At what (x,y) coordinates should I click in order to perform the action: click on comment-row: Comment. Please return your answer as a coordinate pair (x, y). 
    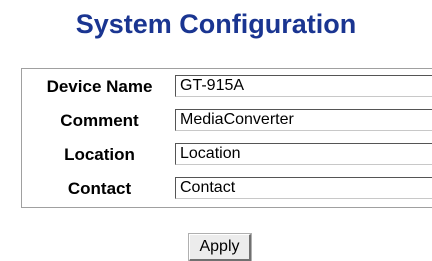
    Looking at the image, I should click on (227, 120).